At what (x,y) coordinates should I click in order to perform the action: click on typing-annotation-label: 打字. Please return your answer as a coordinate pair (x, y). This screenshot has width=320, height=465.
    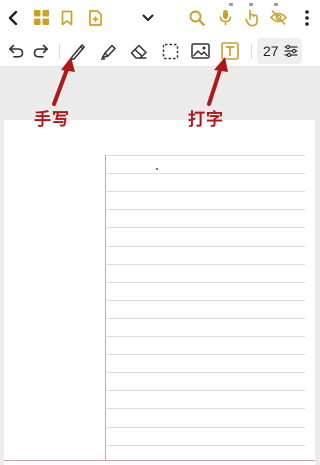
    Looking at the image, I should click on (206, 120).